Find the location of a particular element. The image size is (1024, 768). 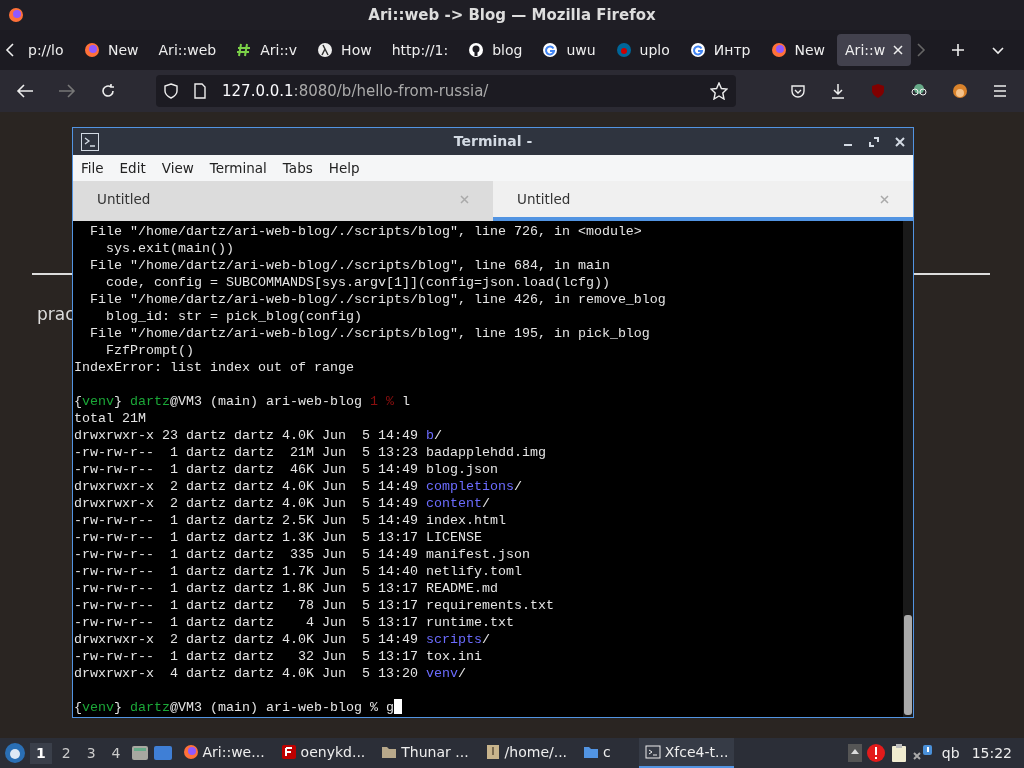

clock: 15:22 is located at coordinates (991, 753).